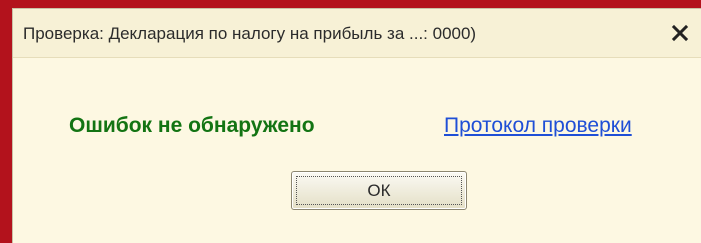 The image size is (701, 243). What do you see at coordinates (538, 126) in the screenshot?
I see `check-protocol-link: Протокол проверки` at bounding box center [538, 126].